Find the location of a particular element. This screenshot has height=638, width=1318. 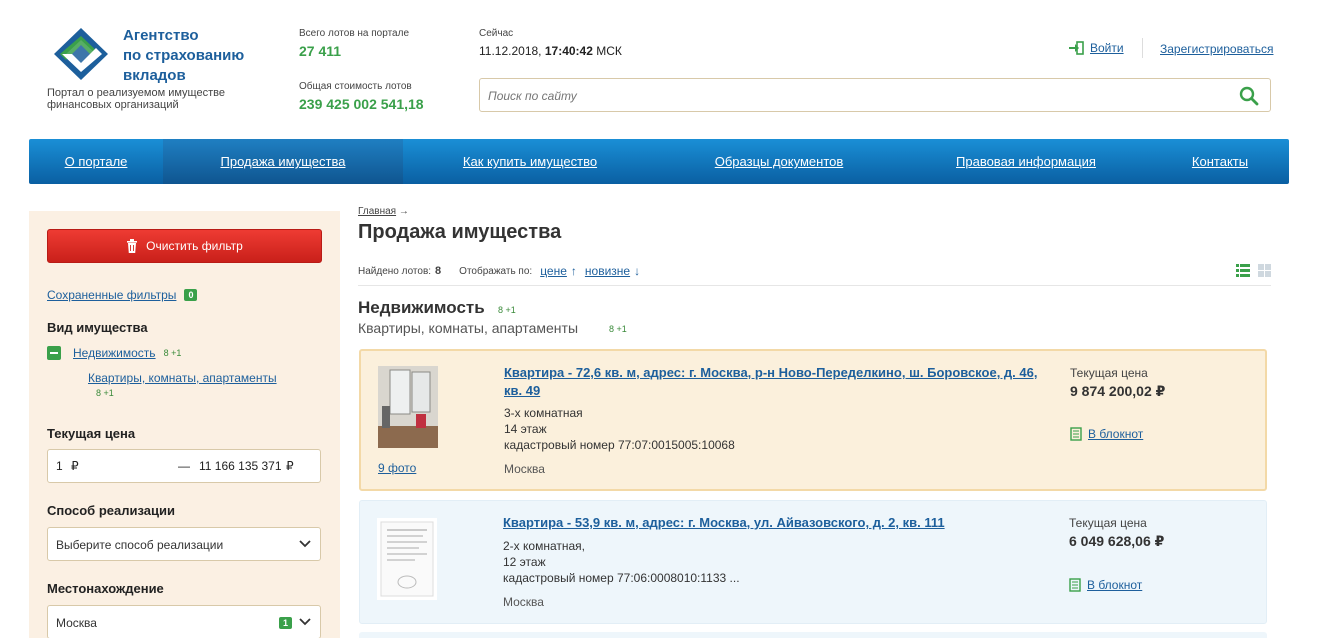

login-label: Войти is located at coordinates (1107, 48).